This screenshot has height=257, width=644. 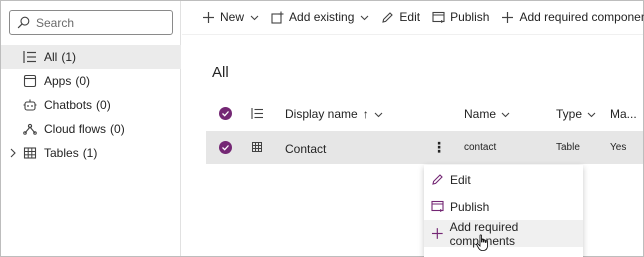 I want to click on sort-ascending-icon: ↑, so click(x=365, y=114).